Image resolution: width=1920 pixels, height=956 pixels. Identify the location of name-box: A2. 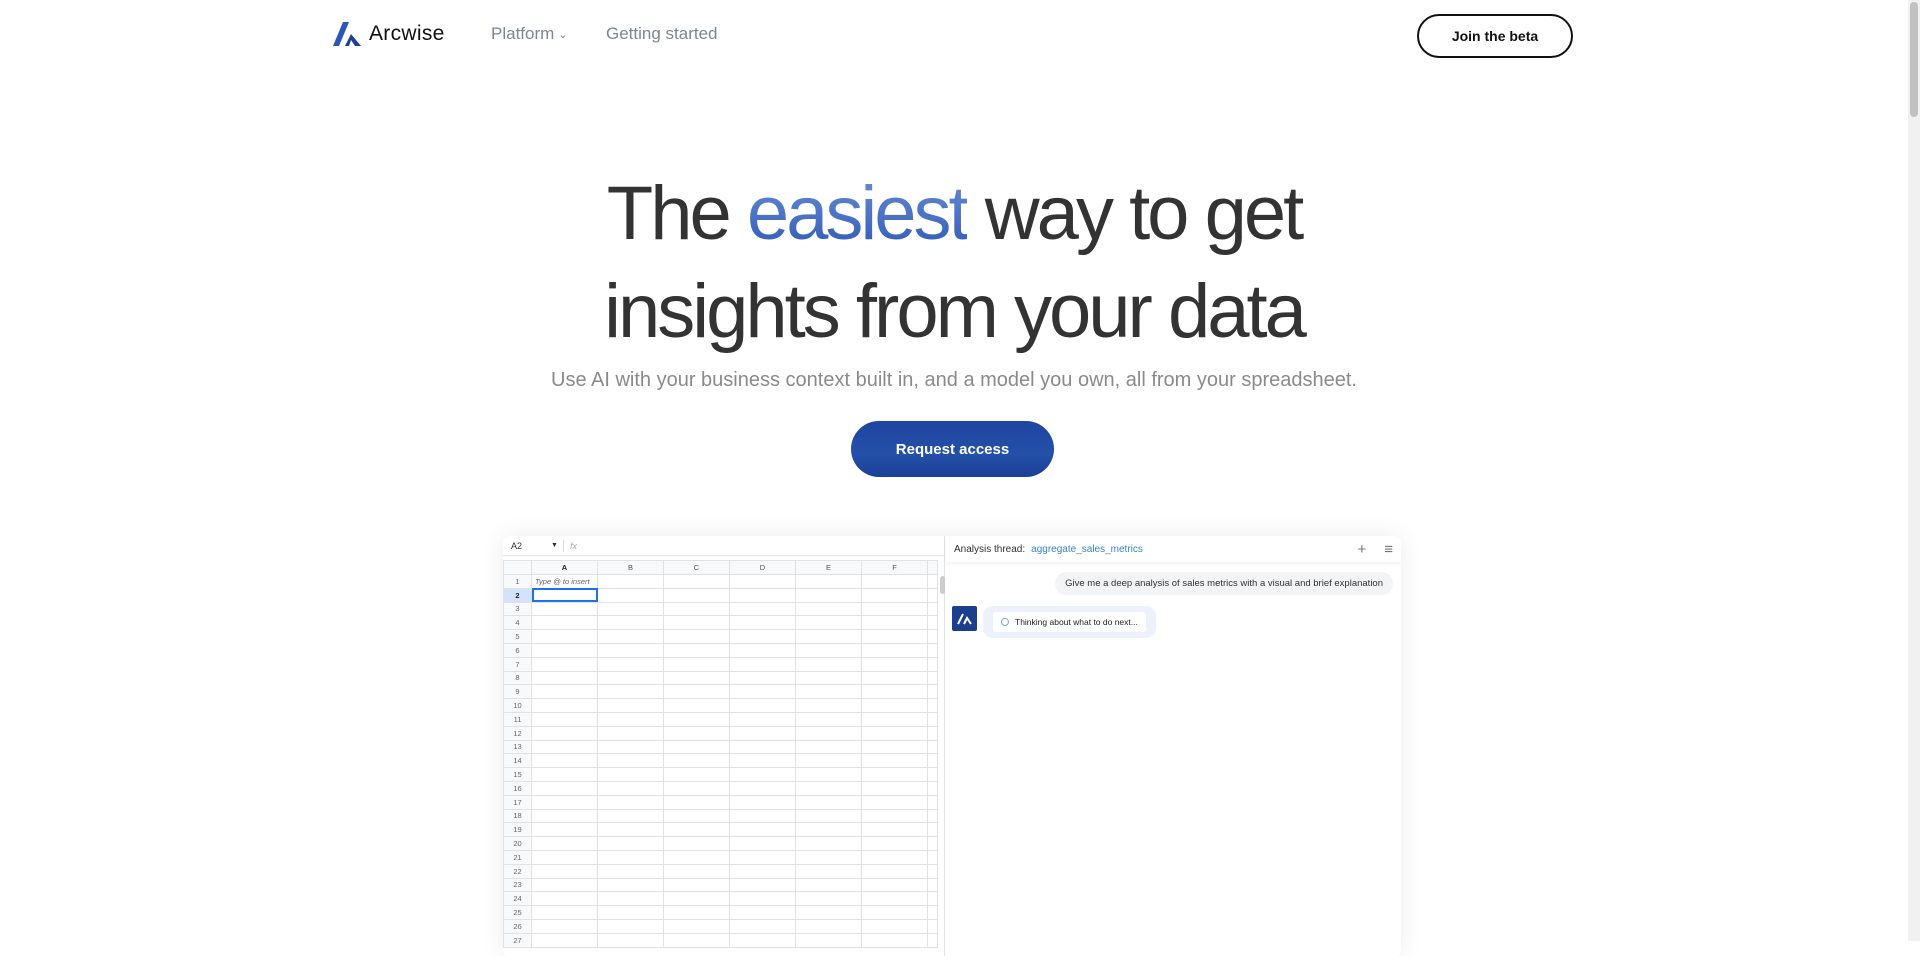
(531, 546).